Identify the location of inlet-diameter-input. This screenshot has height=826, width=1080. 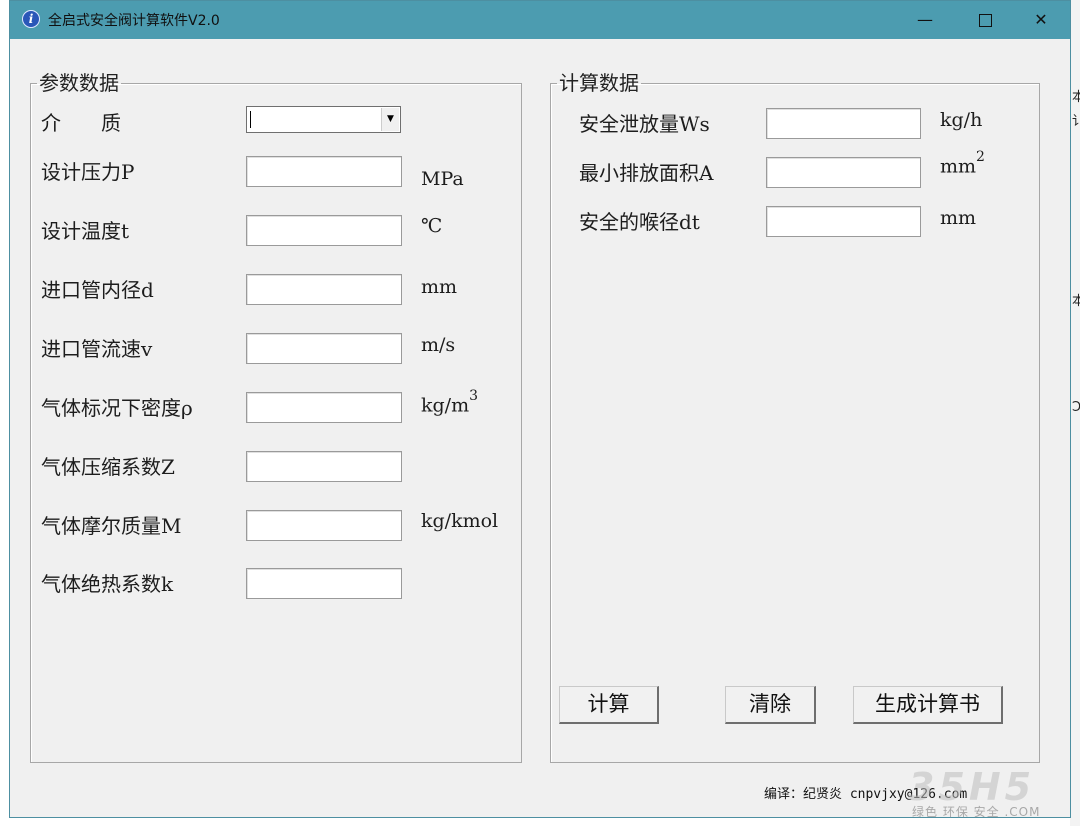
(324, 289).